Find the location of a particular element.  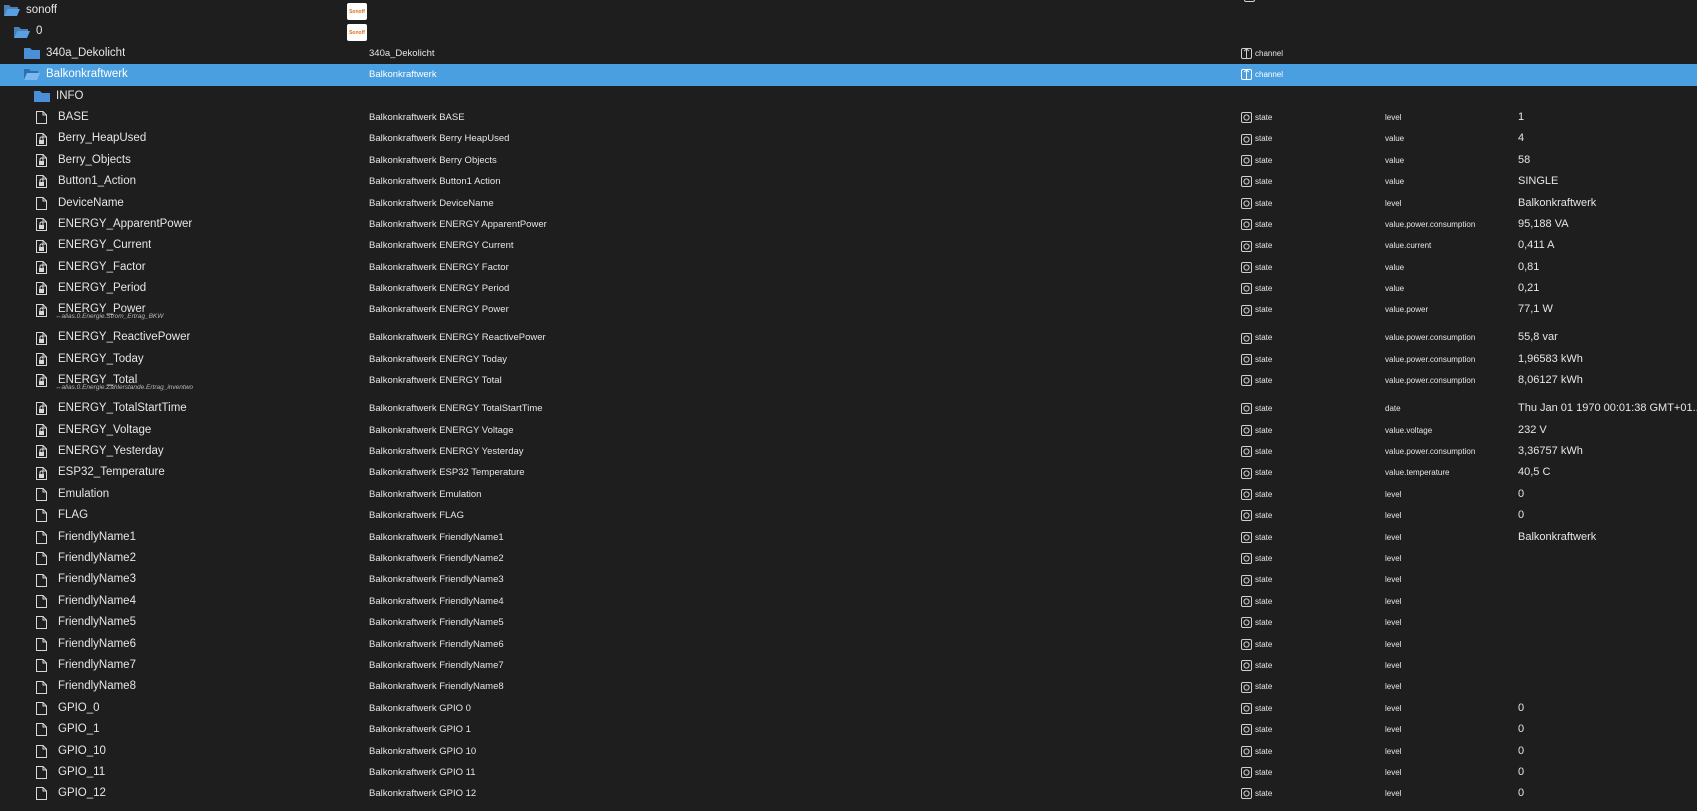

state-row: GPIO_0 Balkonkraftwerk GPIO 0 state level 0 is located at coordinates (848, 708).